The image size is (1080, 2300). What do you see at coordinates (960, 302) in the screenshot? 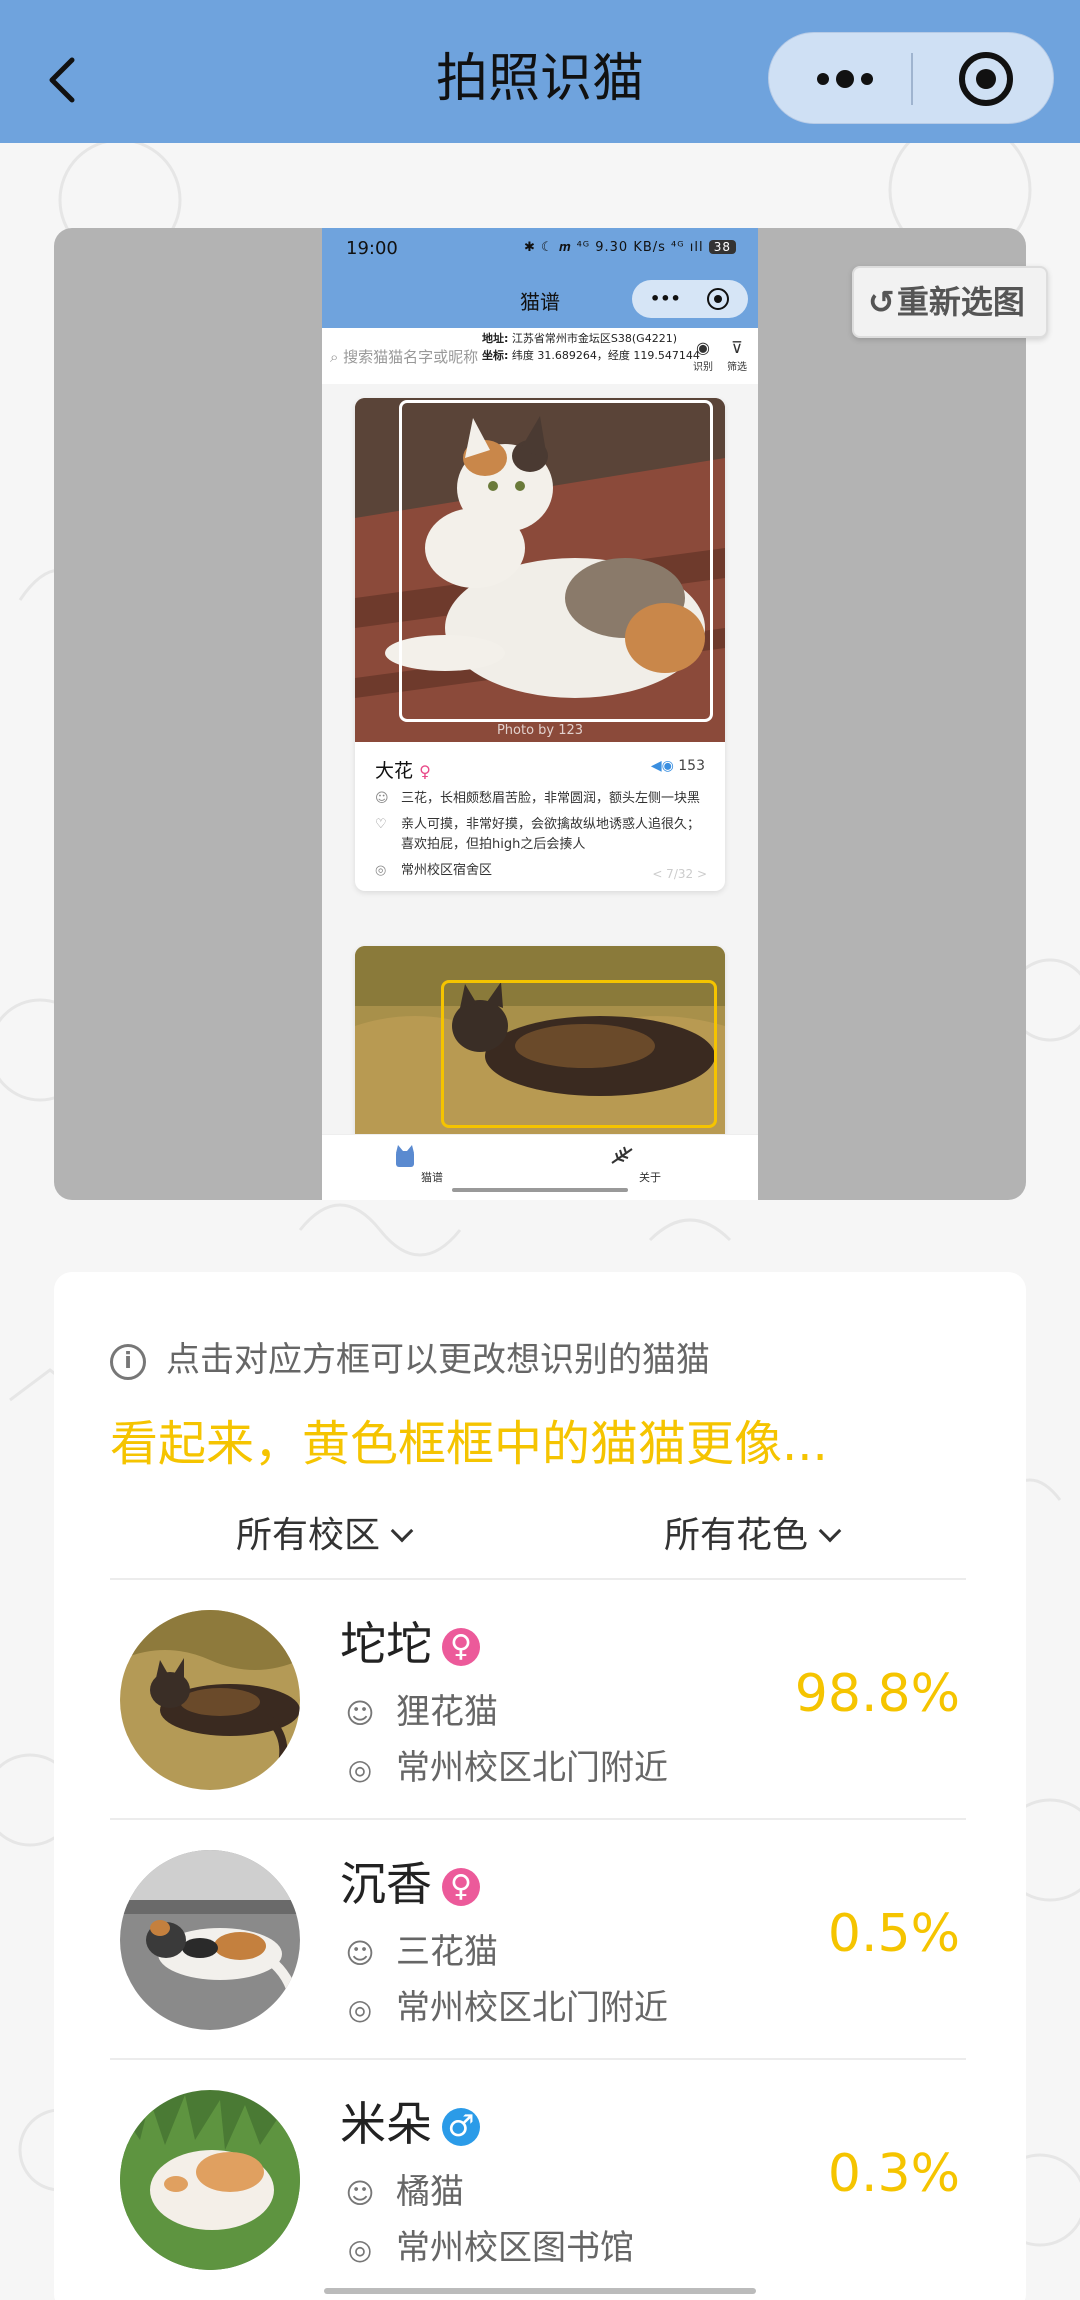
I see `reselect-label: 重新选图` at bounding box center [960, 302].